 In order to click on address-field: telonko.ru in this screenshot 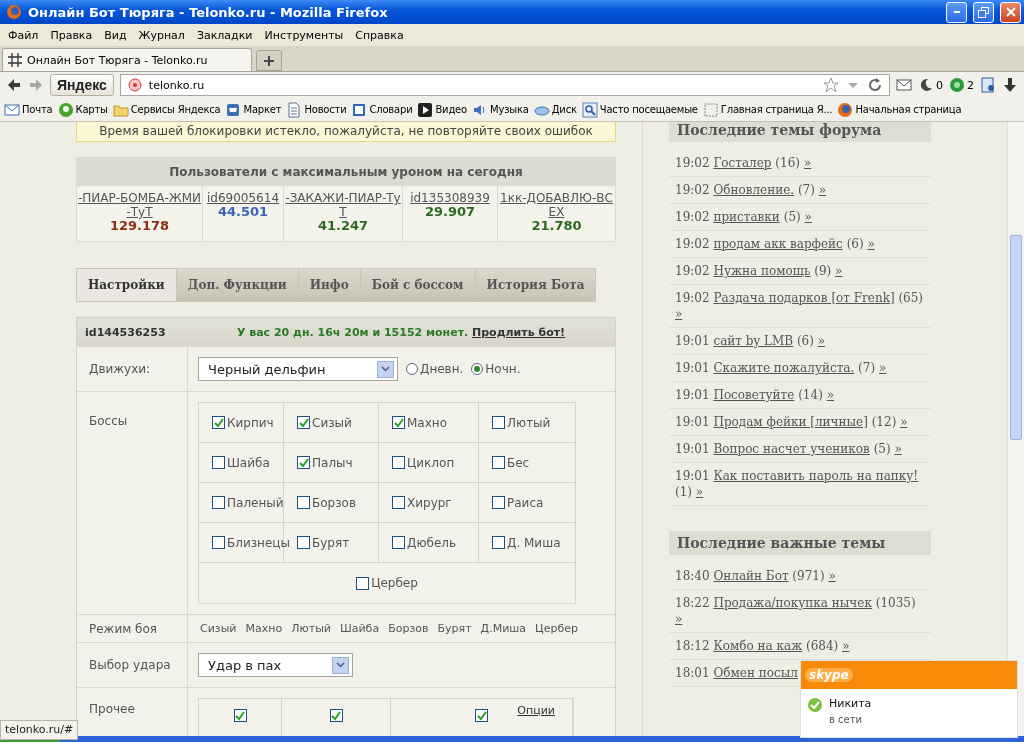, I will do `click(504, 85)`.